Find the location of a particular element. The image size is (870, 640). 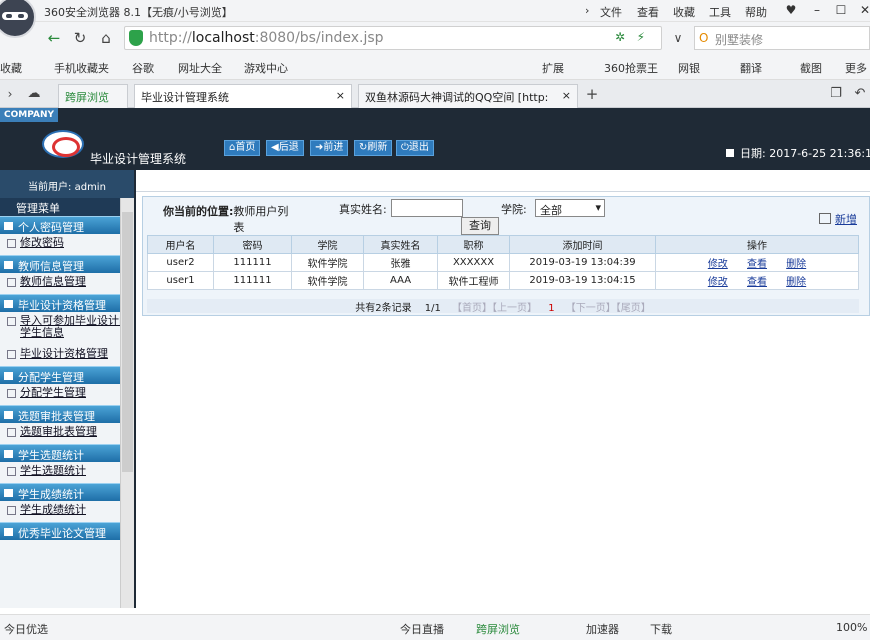

shirt-icon: ♥ is located at coordinates (791, 10).